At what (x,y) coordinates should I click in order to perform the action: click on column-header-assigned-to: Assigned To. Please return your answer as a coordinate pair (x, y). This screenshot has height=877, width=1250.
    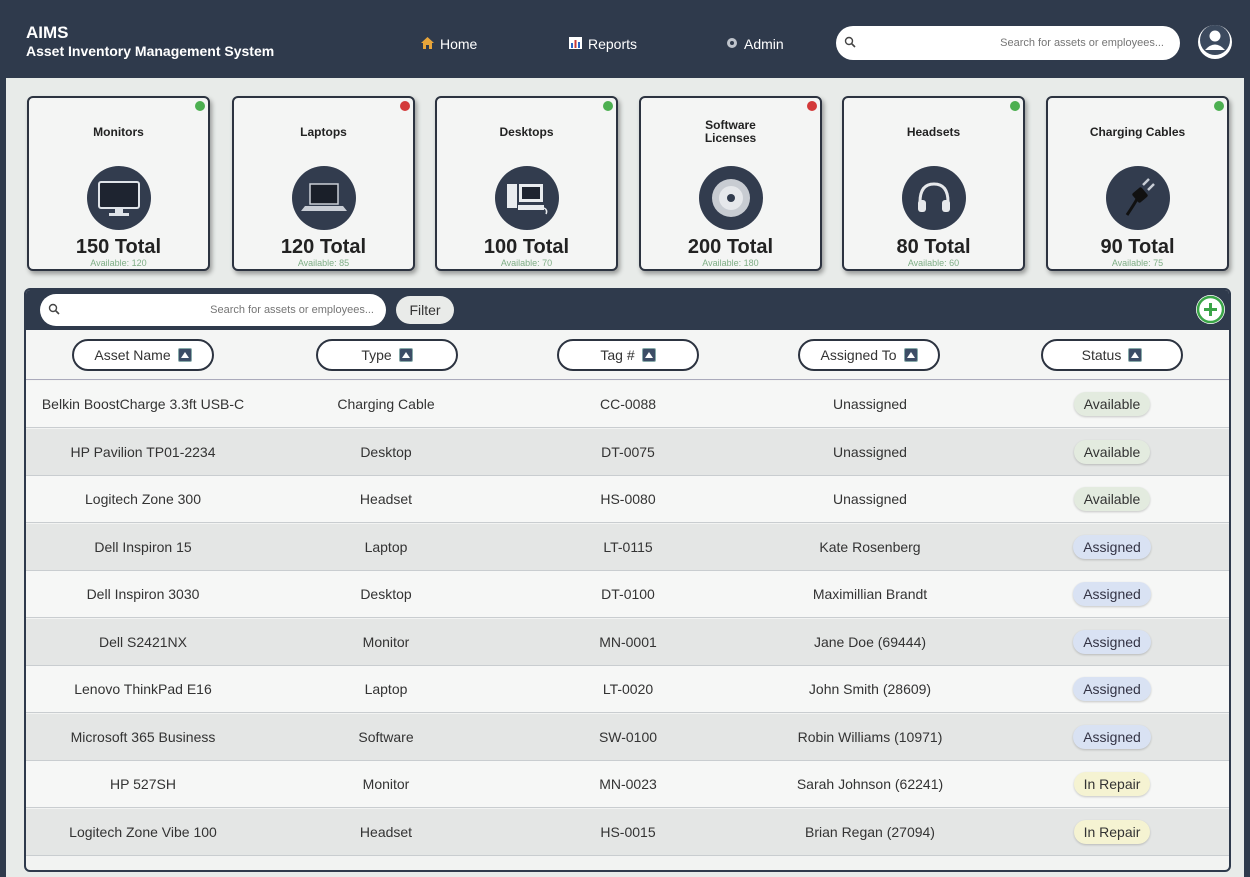
    Looking at the image, I should click on (869, 355).